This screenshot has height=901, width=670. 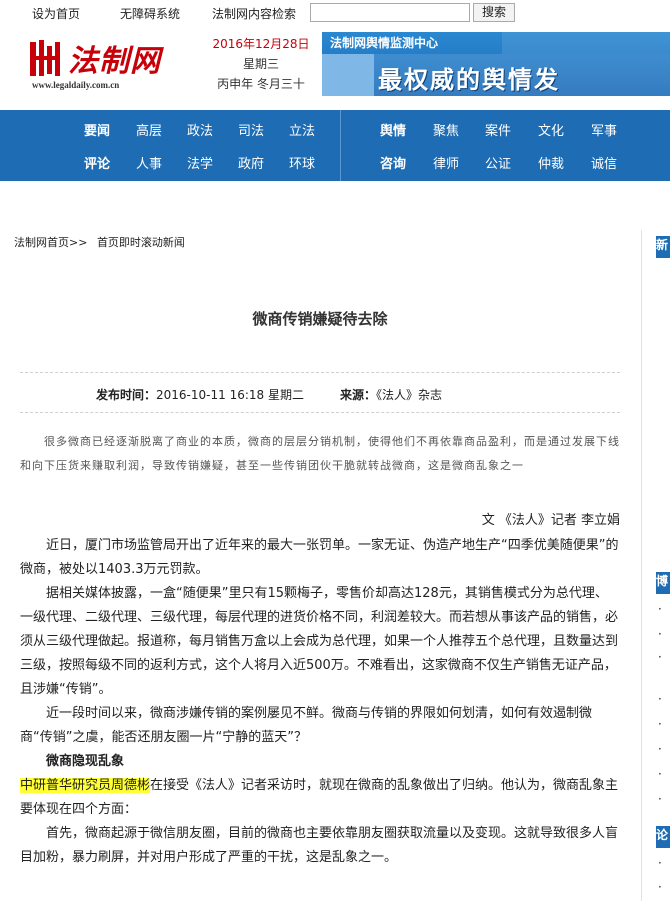 I want to click on date-box: 2016年12月28日 星期三 丙申年 冬月三十, so click(x=261, y=64).